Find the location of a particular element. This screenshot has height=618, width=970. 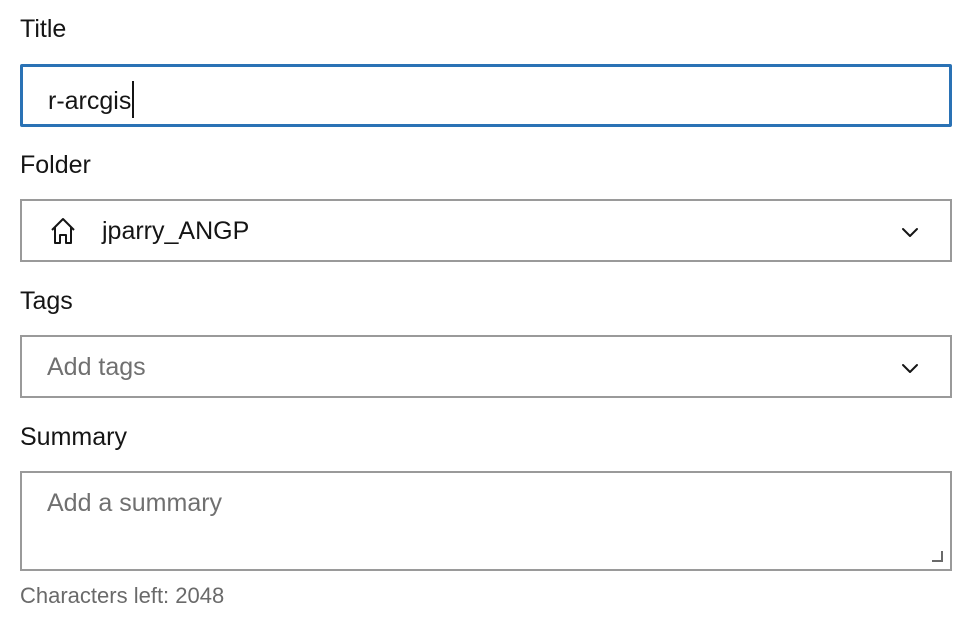

title-input-value: r-arcgis is located at coordinates (91, 99).